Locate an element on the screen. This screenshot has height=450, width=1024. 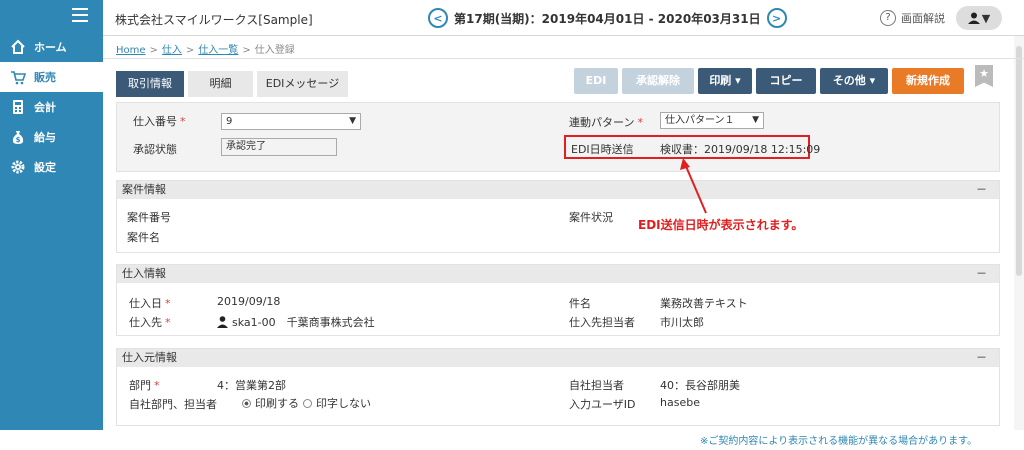
radio-unchecked-icon is located at coordinates (307, 403).